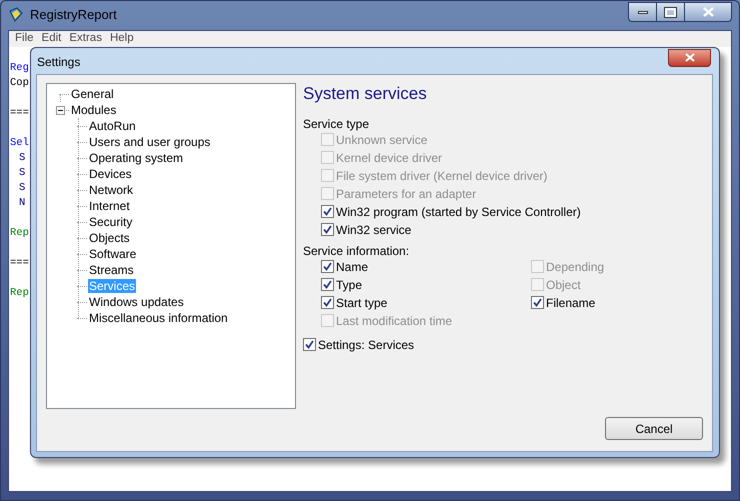 This screenshot has width=740, height=501. What do you see at coordinates (654, 428) in the screenshot?
I see `cancel-button: Cancel` at bounding box center [654, 428].